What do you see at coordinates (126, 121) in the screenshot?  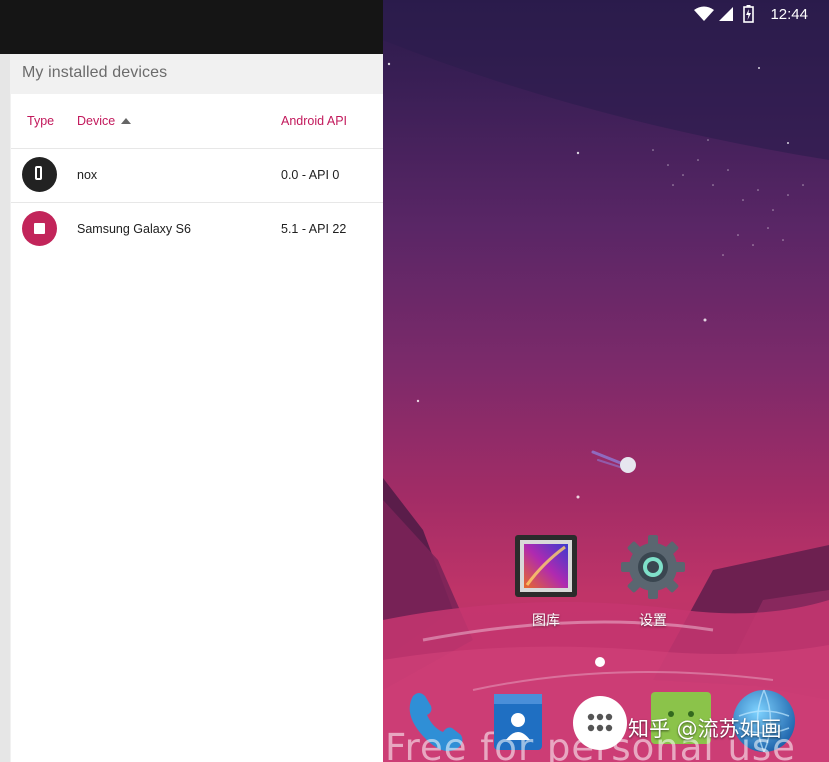 I see `sort-ascending-icon` at bounding box center [126, 121].